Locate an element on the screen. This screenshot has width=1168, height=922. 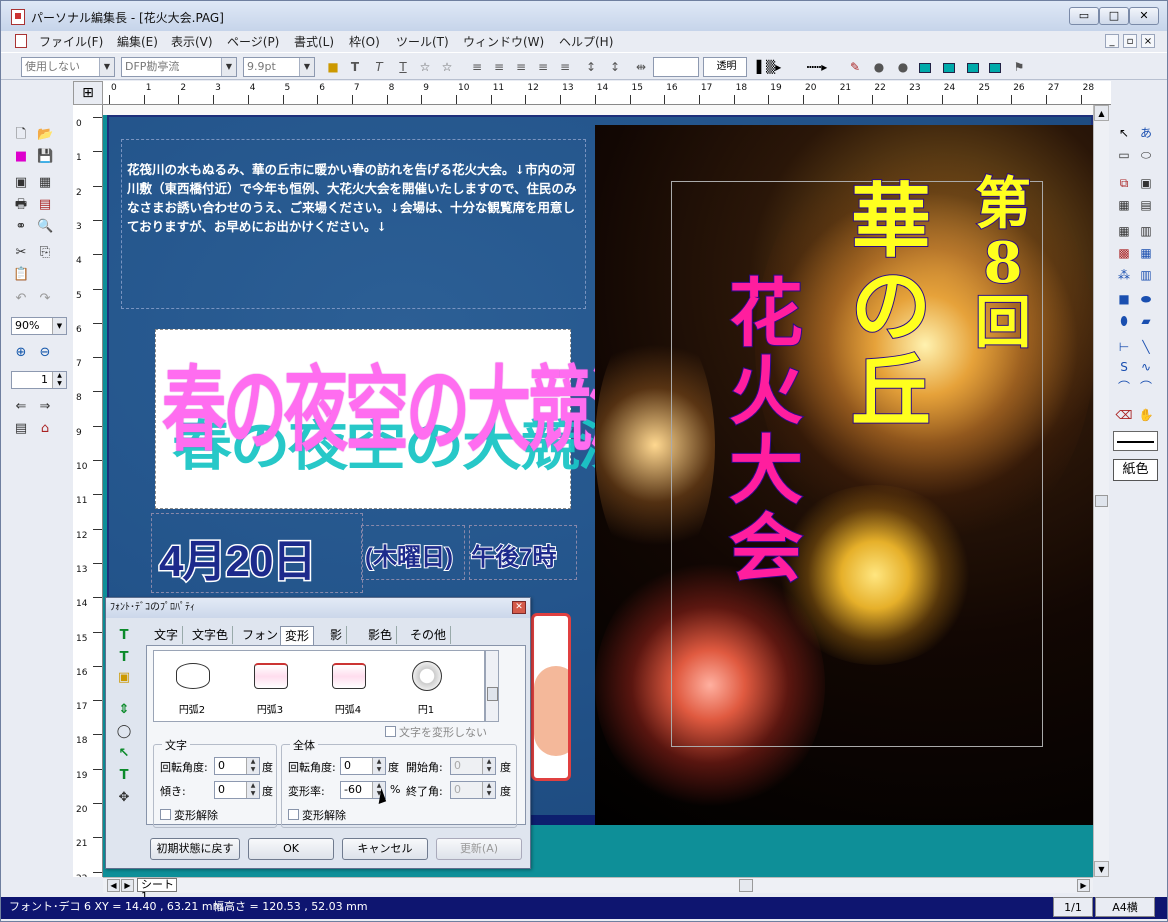
align-right-icon: ≡ is located at coordinates (521, 67).